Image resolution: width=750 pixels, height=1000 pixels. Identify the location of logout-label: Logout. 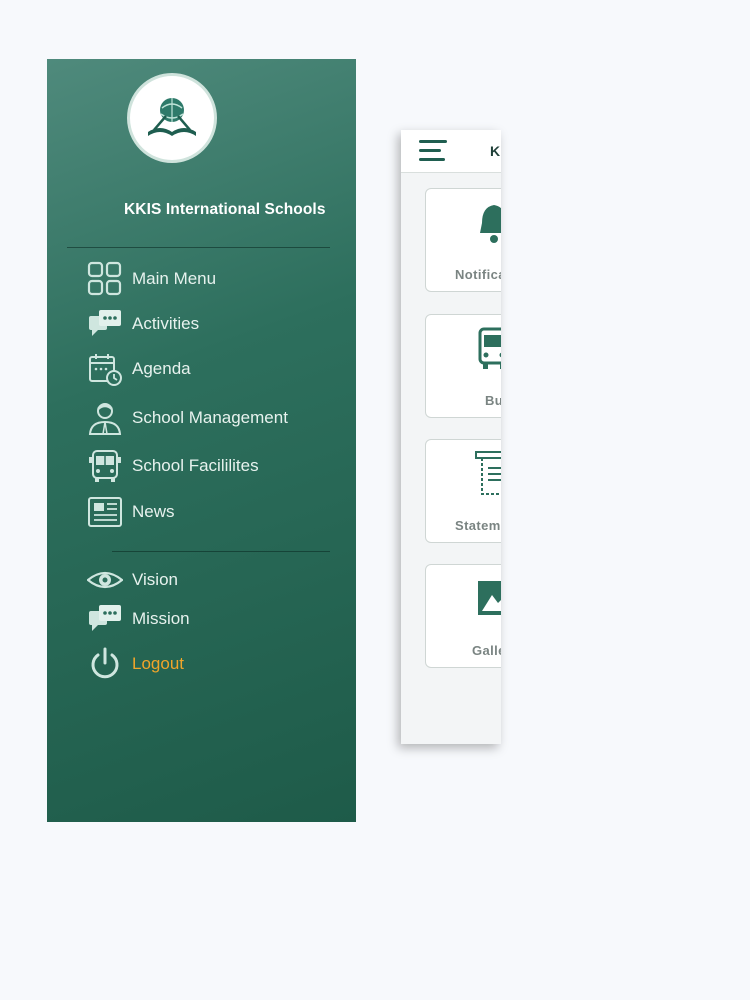
(158, 663).